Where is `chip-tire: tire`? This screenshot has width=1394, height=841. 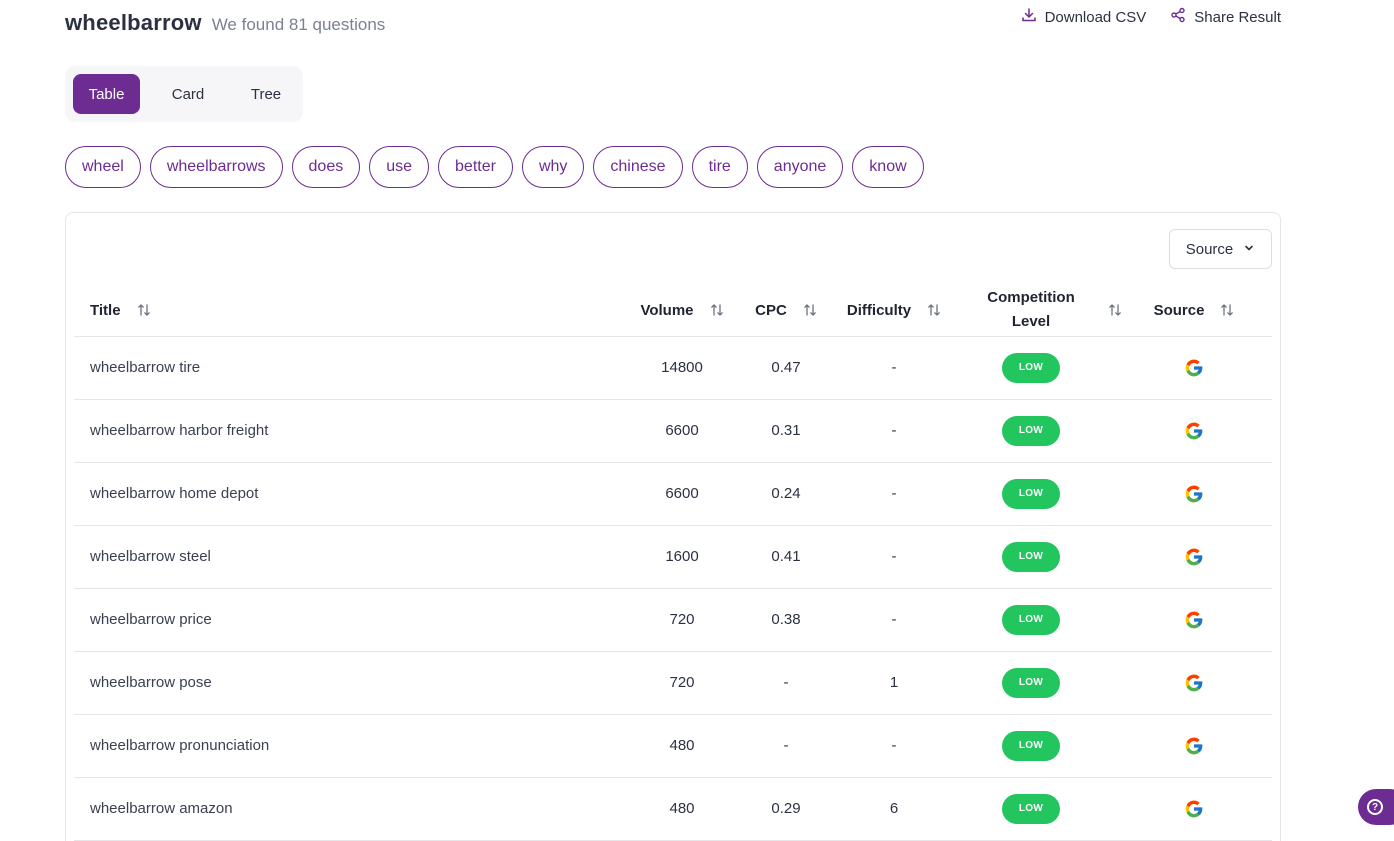 chip-tire: tire is located at coordinates (719, 167).